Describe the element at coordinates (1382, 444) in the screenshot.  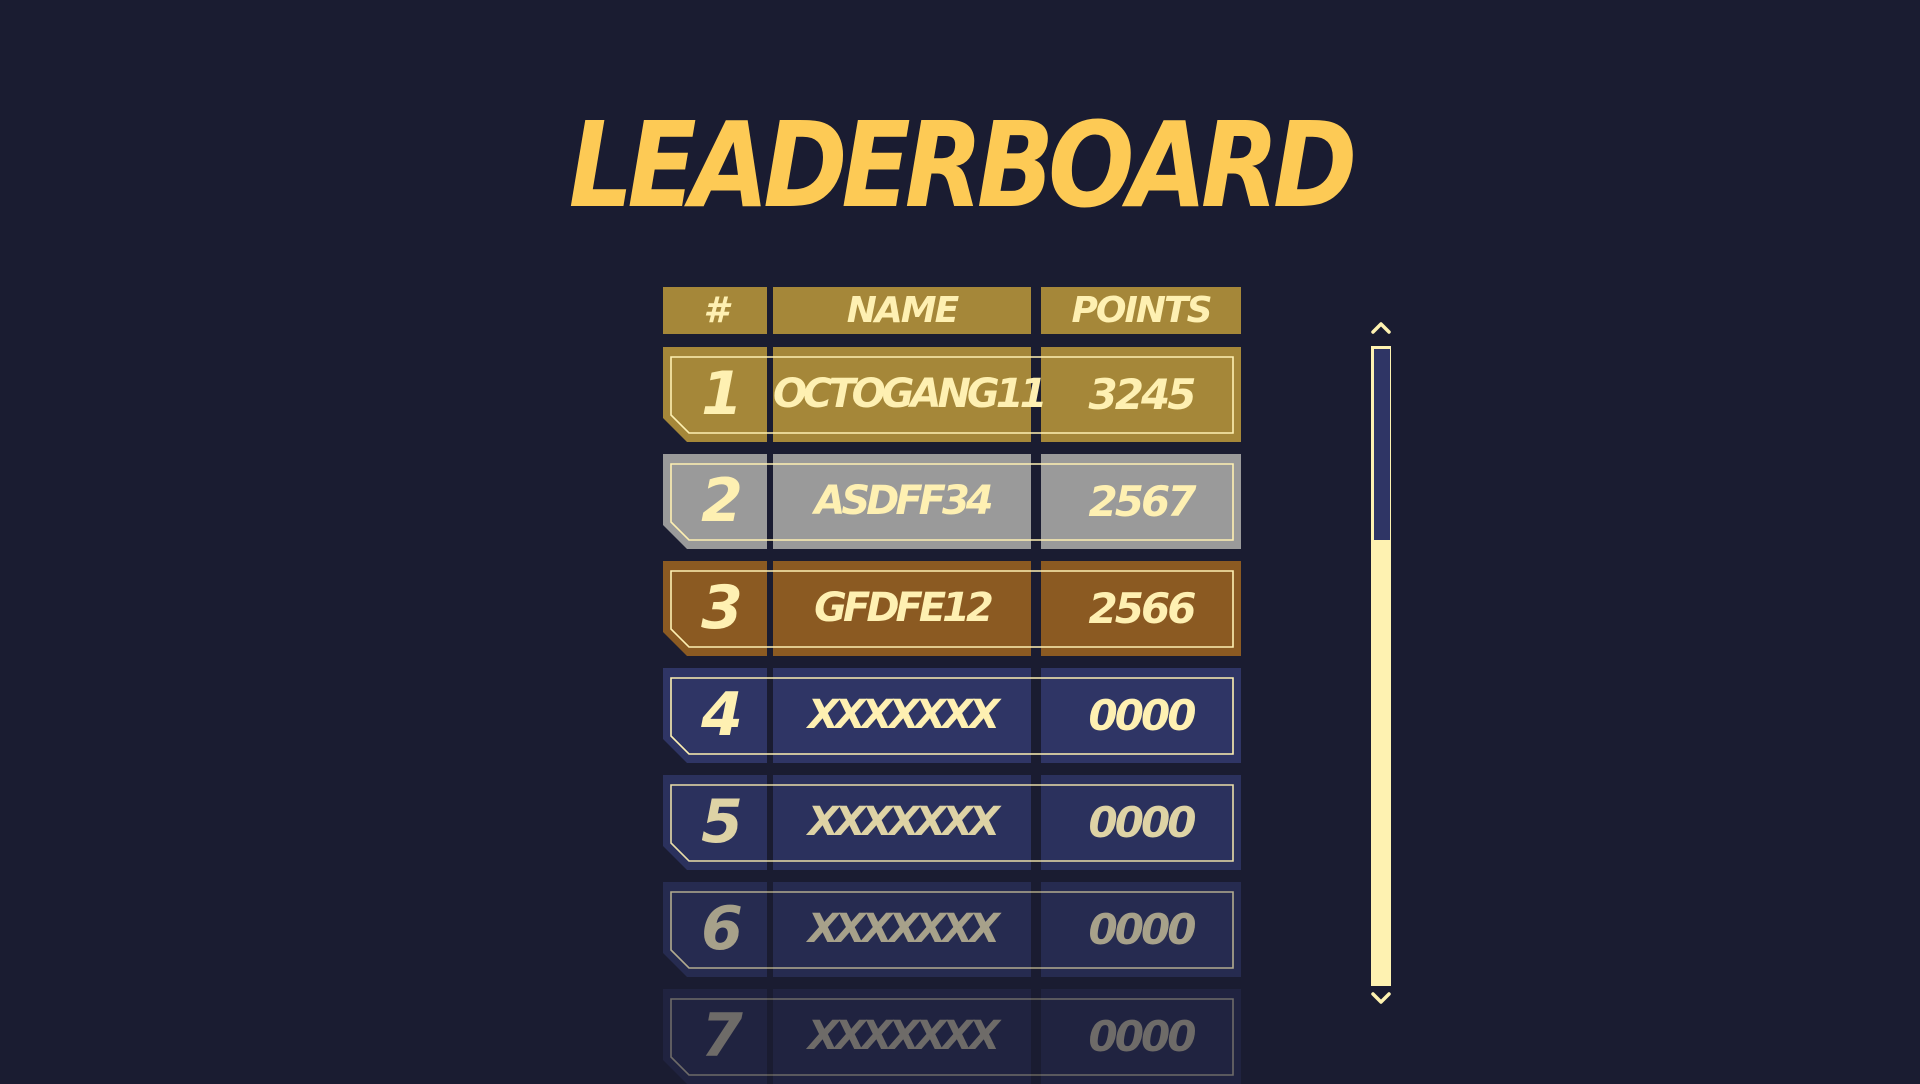
I see `scrollbar-thumb` at that location.